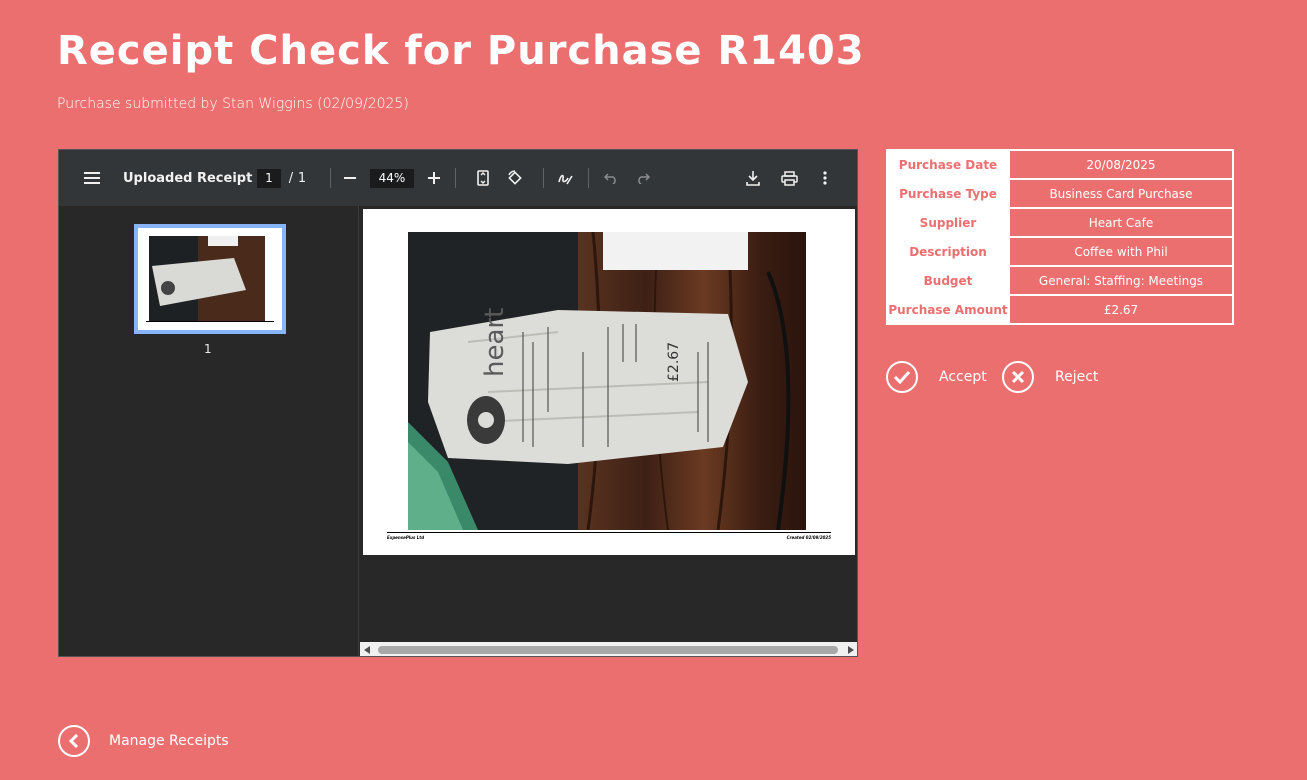  Describe the element at coordinates (1018, 377) in the screenshot. I see `close-icon` at that location.